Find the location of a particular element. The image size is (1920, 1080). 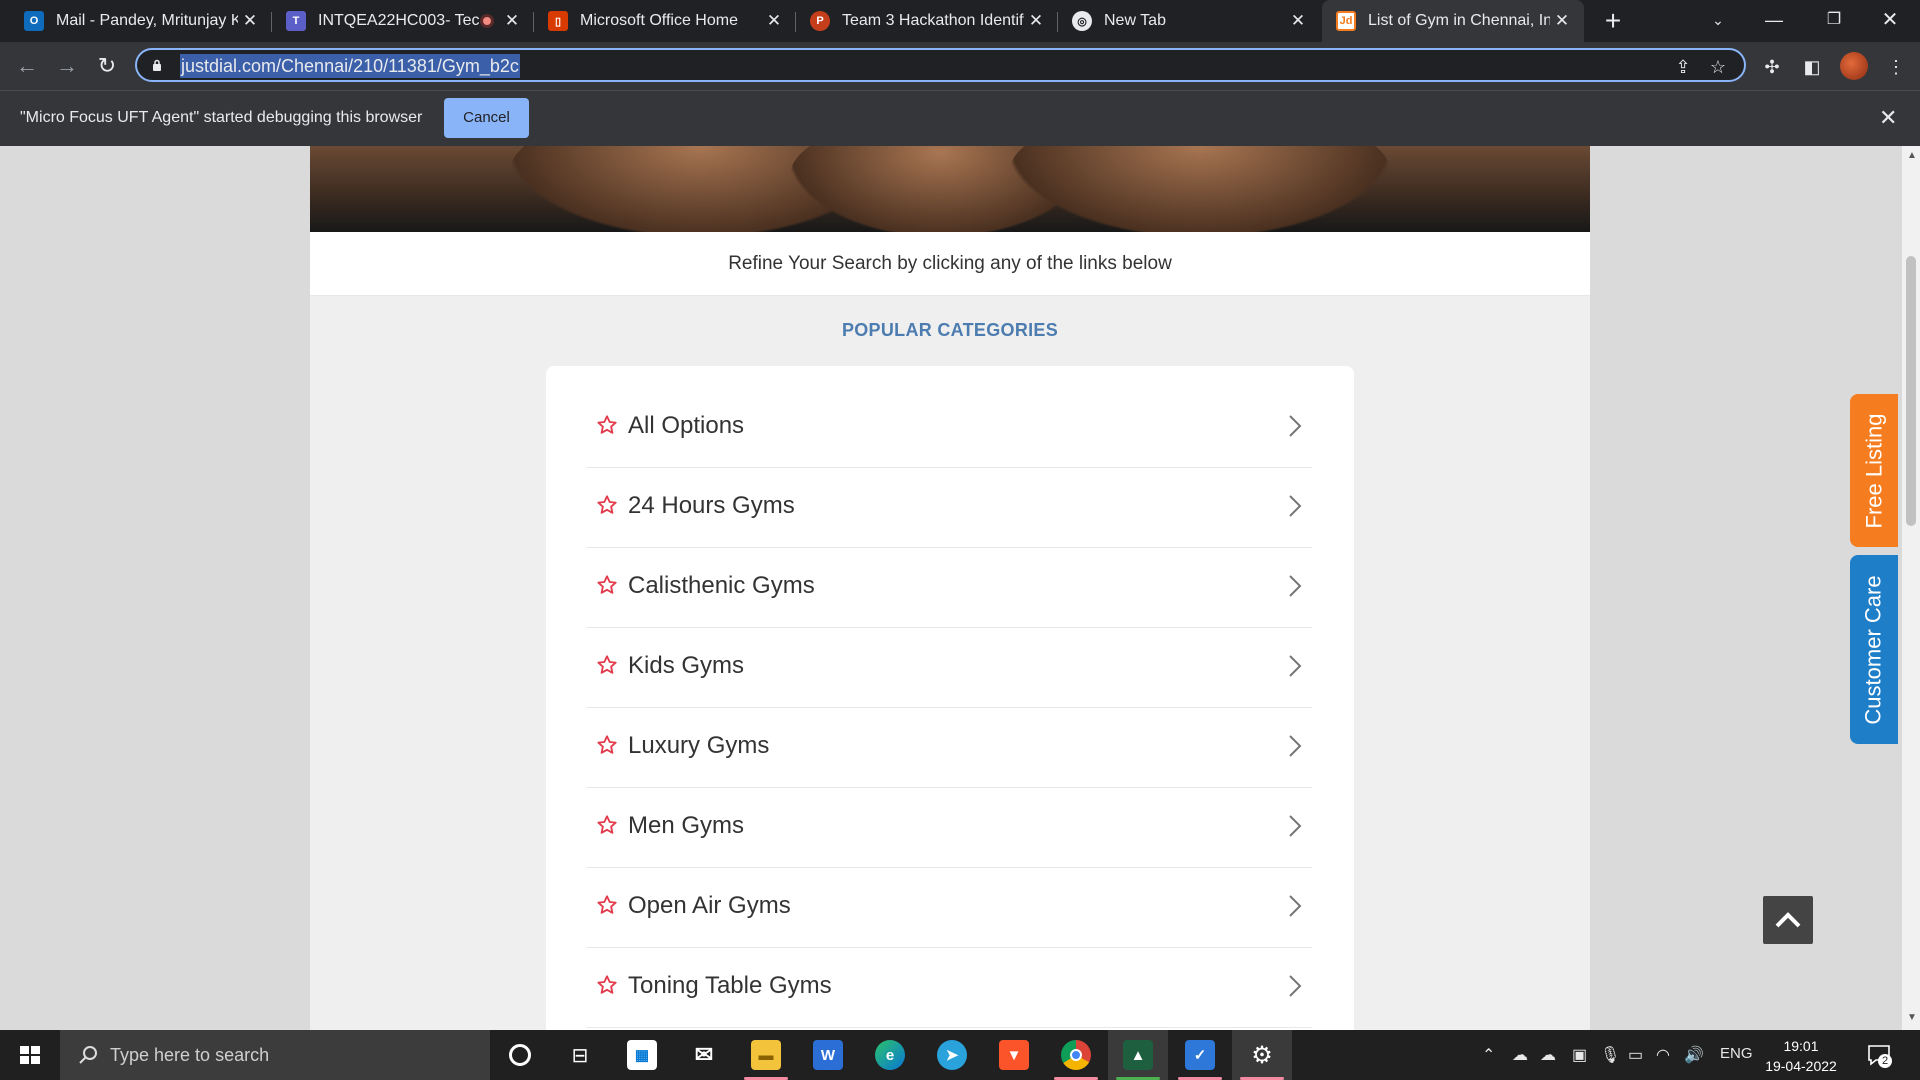

uft-icon: ▲ is located at coordinates (1138, 1055).